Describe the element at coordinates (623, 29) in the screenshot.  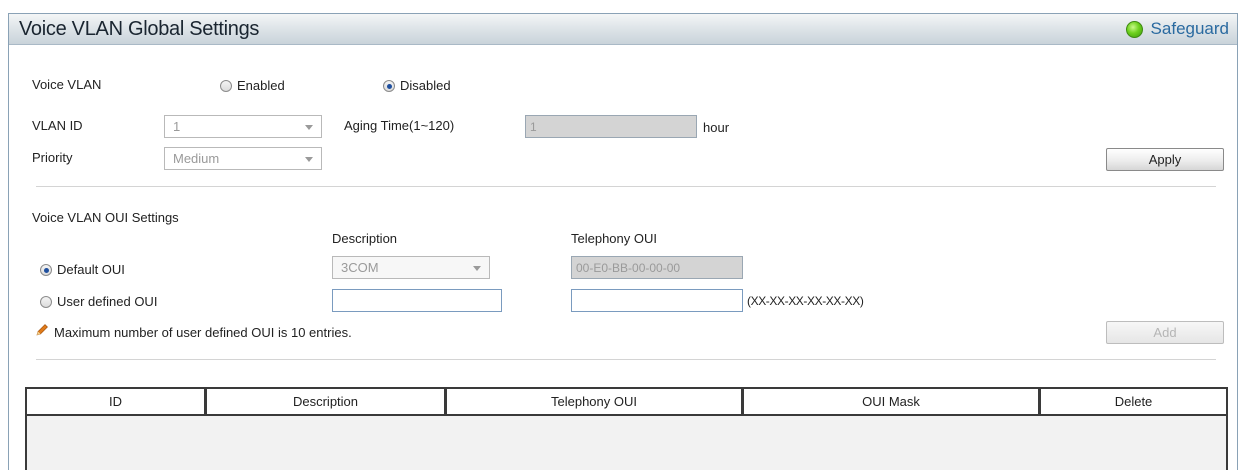
I see `title-bar: Voice VLAN Global Settings Safeguard` at that location.